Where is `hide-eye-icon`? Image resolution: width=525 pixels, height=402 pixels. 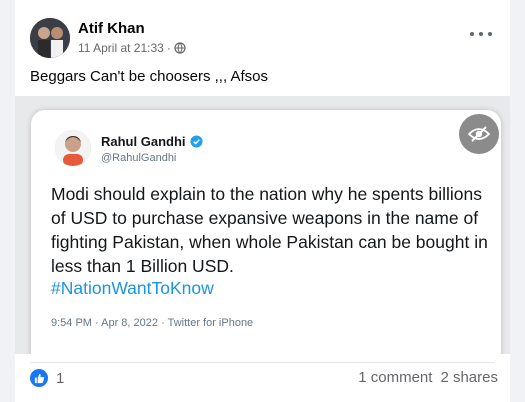 hide-eye-icon is located at coordinates (479, 134).